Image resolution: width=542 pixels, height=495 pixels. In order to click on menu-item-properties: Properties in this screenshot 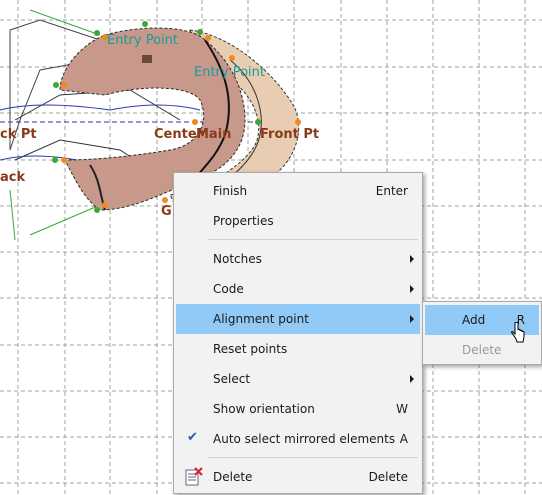, I will do `click(298, 221)`.